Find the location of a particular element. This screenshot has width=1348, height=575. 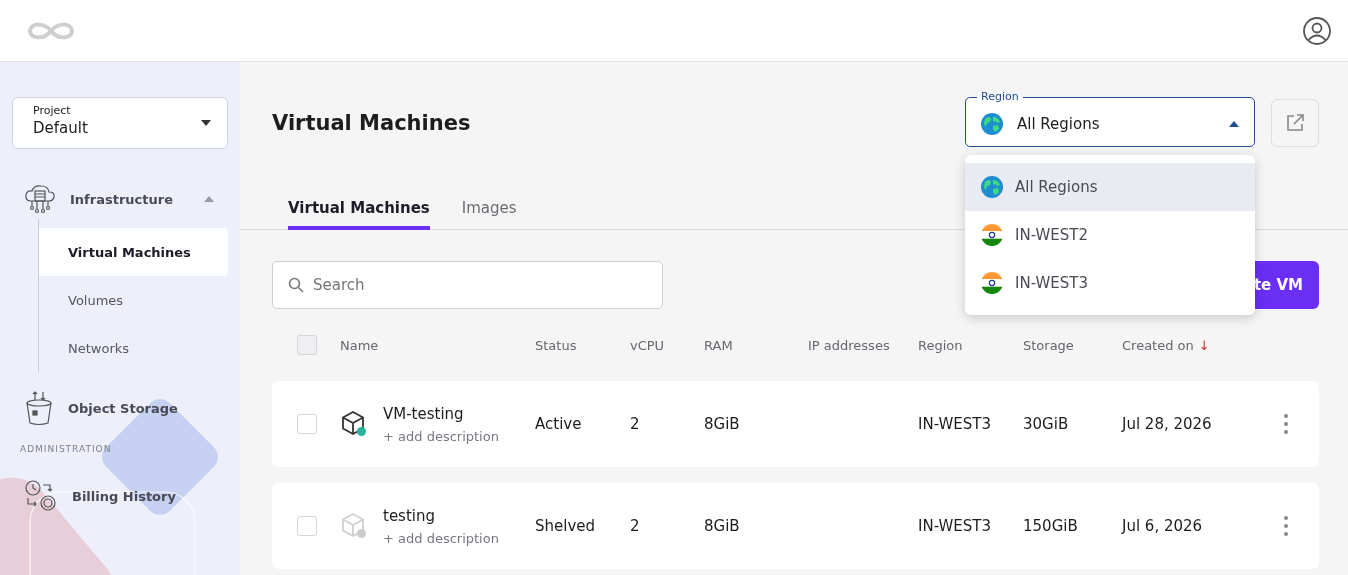

region-option: All Regions is located at coordinates (1110, 187).